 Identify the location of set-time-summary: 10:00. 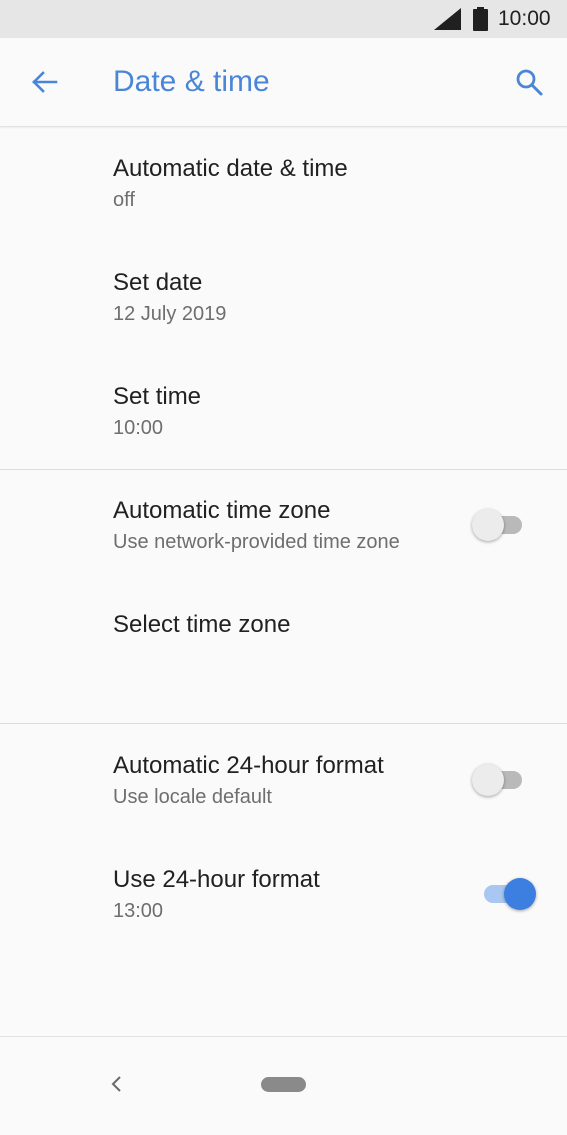
(138, 428).